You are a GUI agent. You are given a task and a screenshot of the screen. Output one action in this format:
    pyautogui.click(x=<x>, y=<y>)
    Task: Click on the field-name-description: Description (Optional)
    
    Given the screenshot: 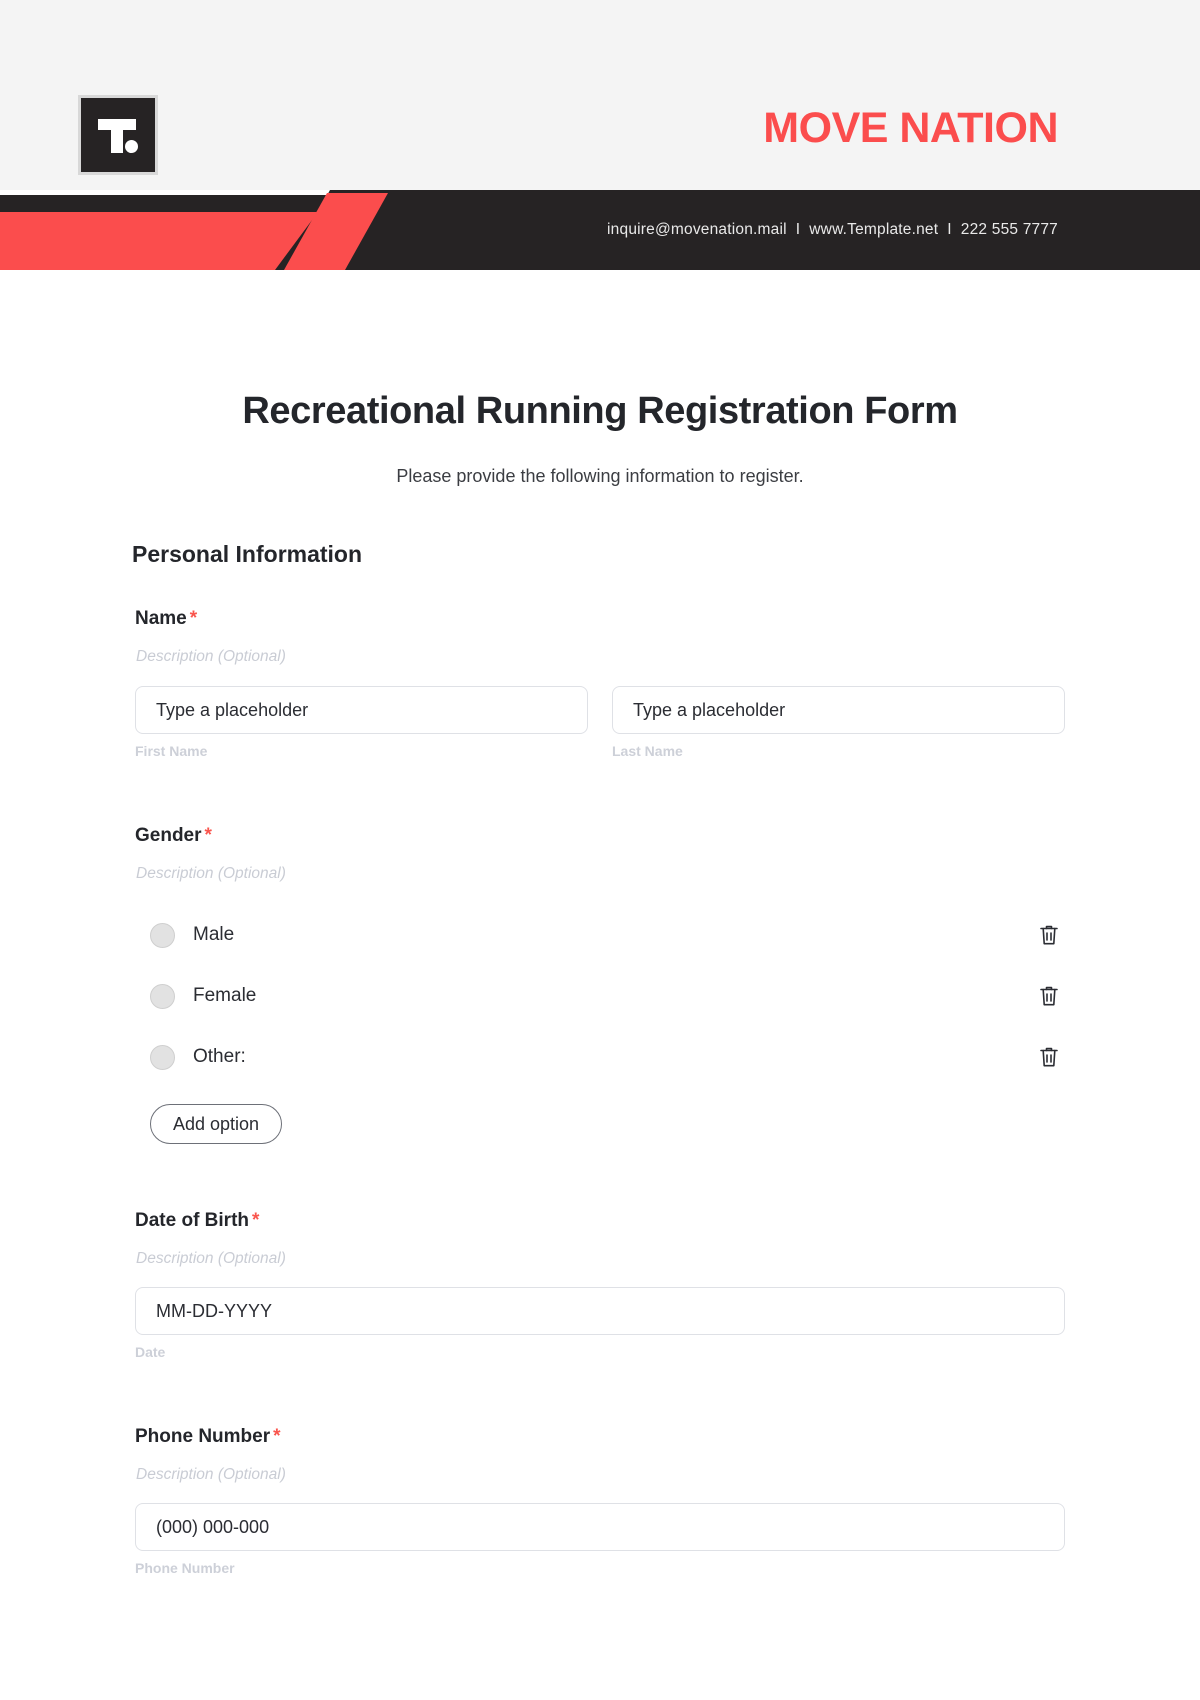 What is the action you would take?
    pyautogui.click(x=211, y=656)
    